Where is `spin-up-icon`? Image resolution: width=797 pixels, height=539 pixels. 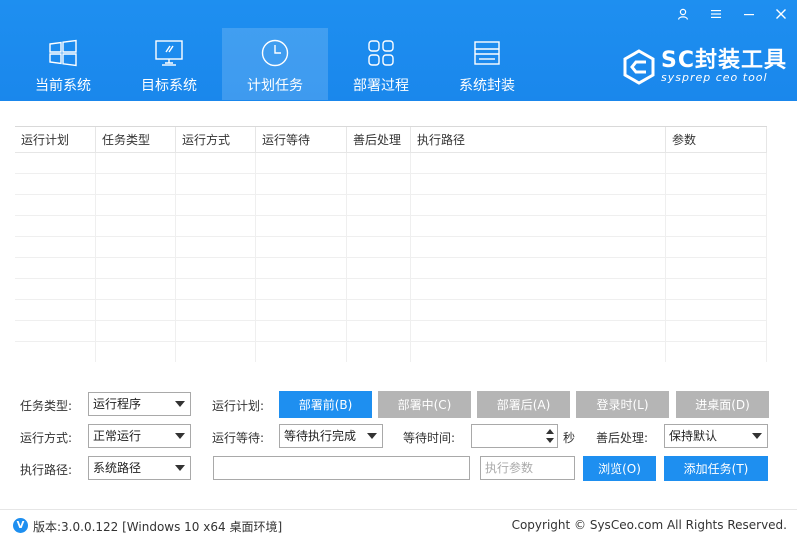 spin-up-icon is located at coordinates (550, 431).